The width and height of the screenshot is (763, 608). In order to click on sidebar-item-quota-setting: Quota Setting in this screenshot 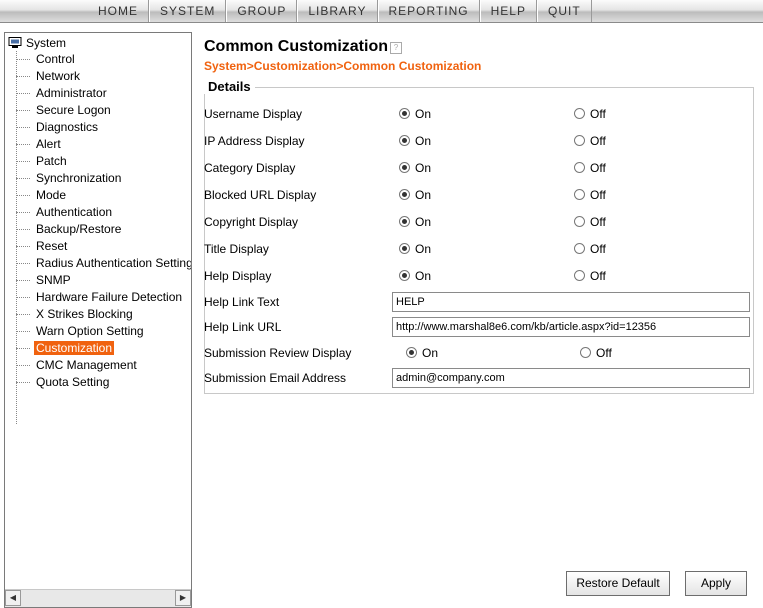, I will do `click(103, 382)`.